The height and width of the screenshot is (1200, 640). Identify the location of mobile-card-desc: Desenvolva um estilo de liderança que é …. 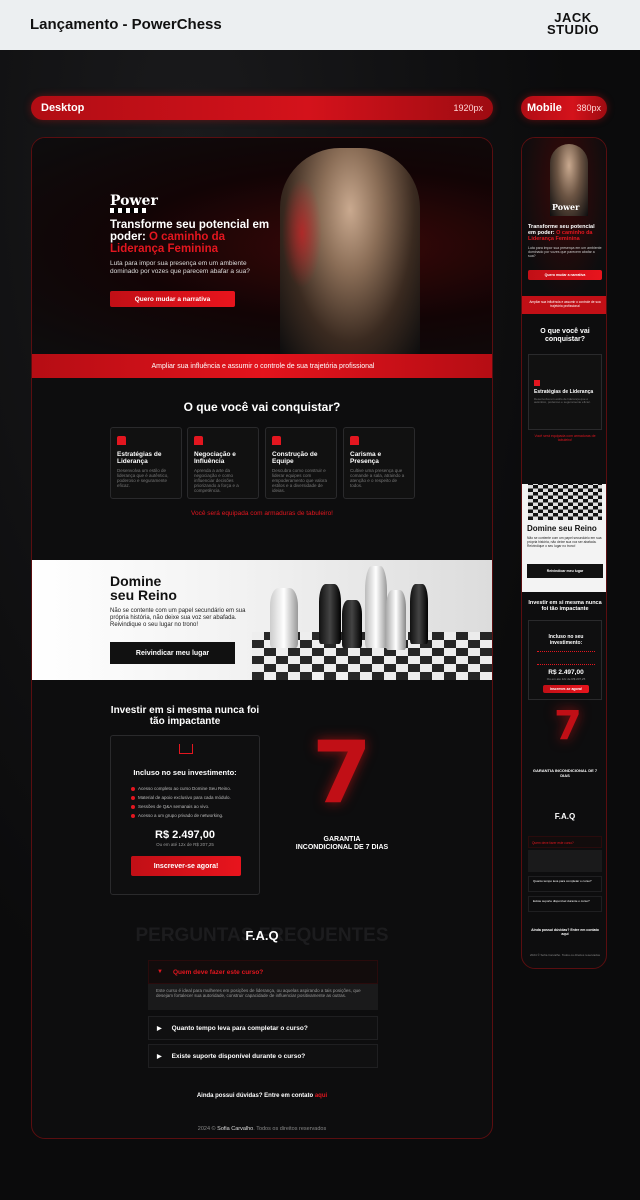
(562, 400).